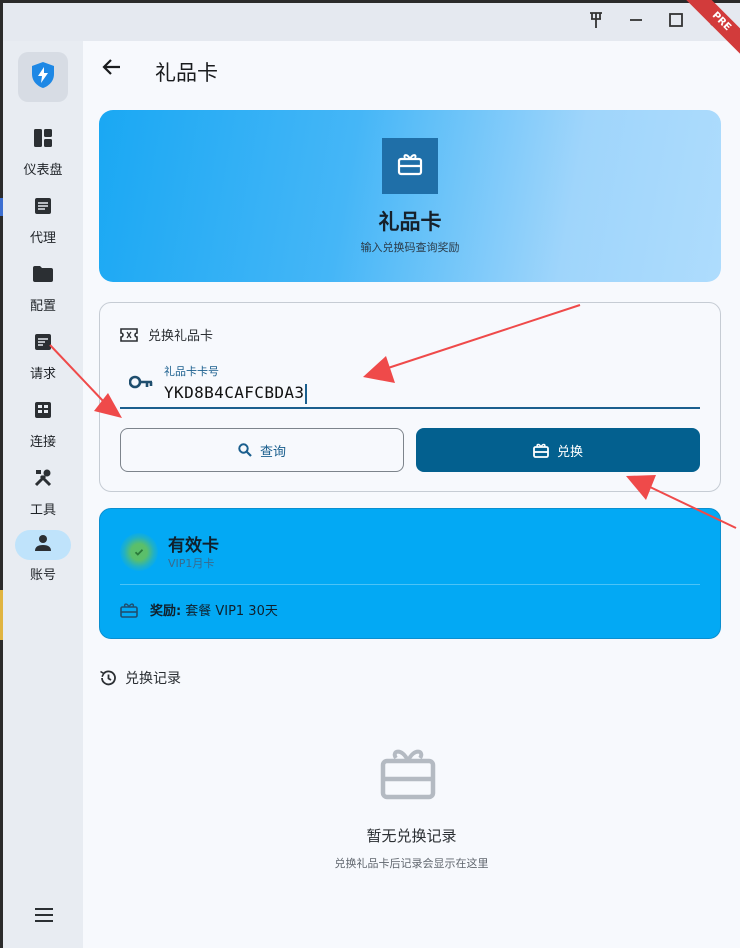 This screenshot has height=948, width=740. What do you see at coordinates (186, 73) in the screenshot?
I see `page-title: 礼品卡` at bounding box center [186, 73].